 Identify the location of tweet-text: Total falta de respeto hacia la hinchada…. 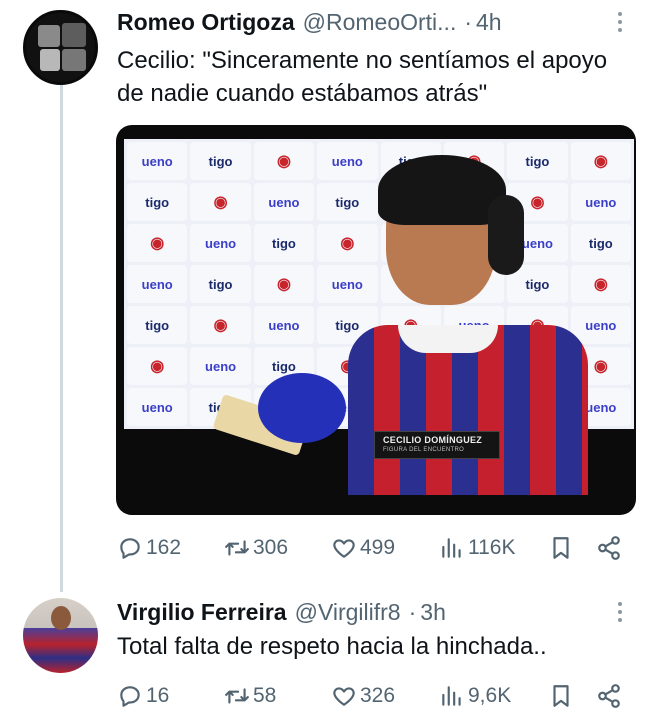
(332, 646).